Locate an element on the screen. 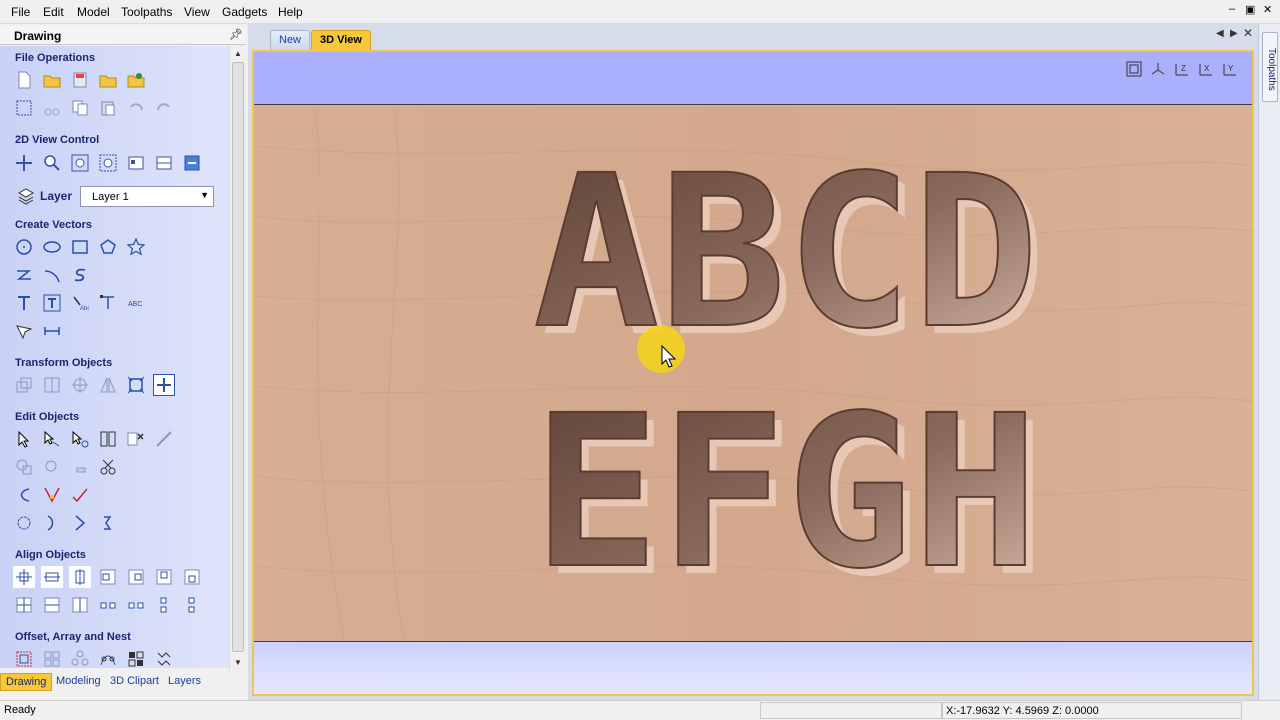 This screenshot has width=1280, height=720. subtract-icon is located at coordinates (52, 467).